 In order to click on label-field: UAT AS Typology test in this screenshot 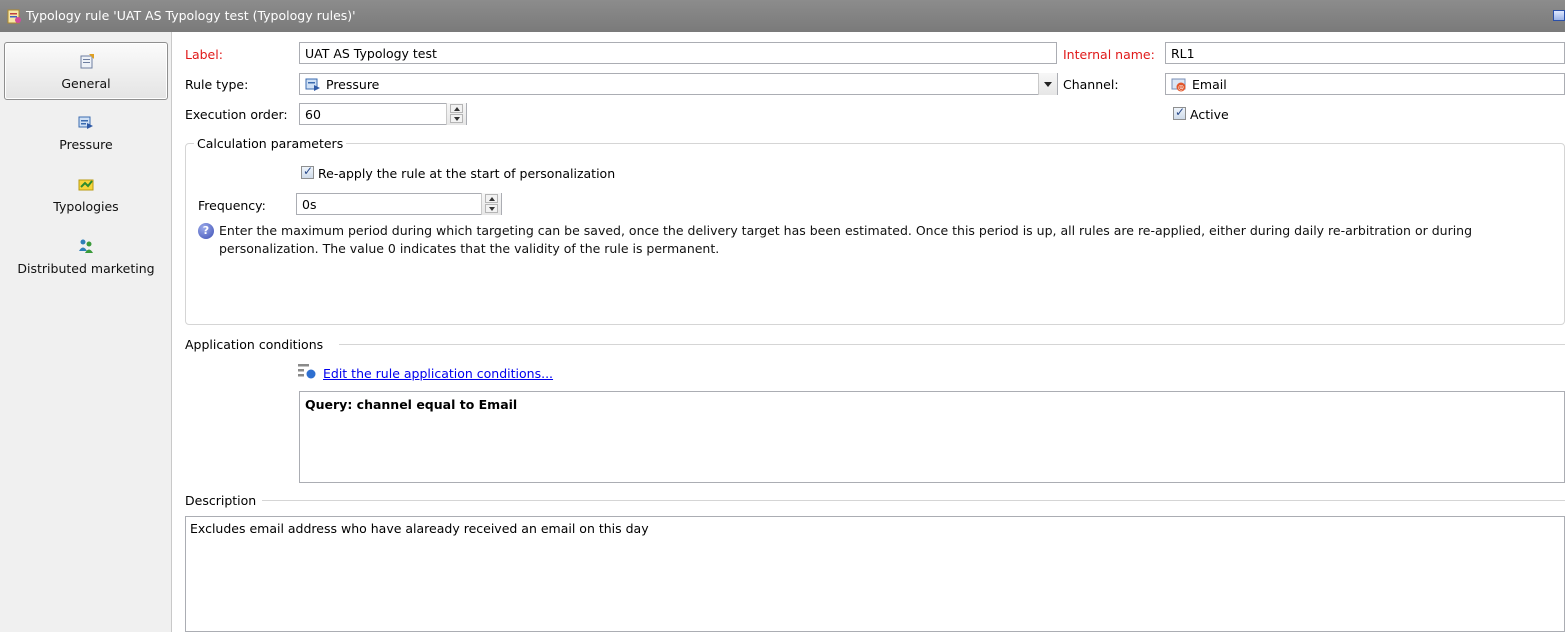, I will do `click(678, 53)`.